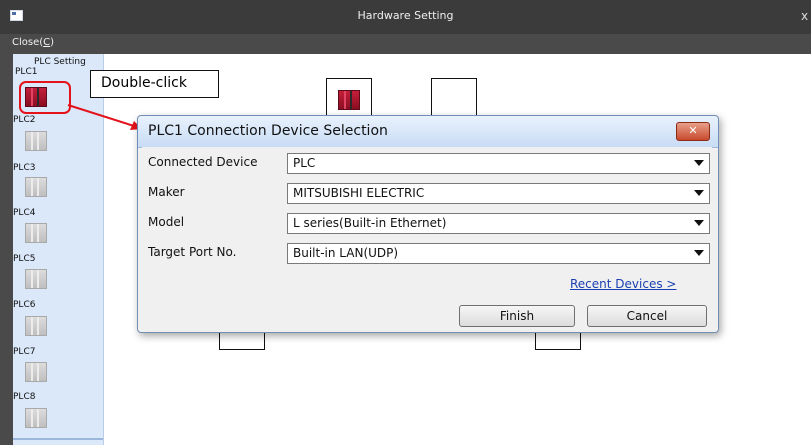 This screenshot has width=811, height=445. I want to click on plc4-icon, so click(36, 232).